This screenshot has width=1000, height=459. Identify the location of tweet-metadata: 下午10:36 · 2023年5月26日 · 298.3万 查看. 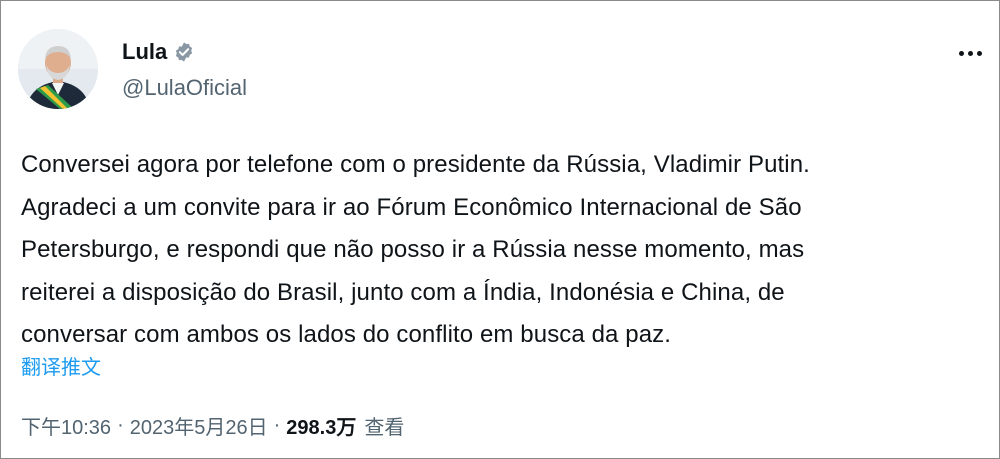
(212, 425).